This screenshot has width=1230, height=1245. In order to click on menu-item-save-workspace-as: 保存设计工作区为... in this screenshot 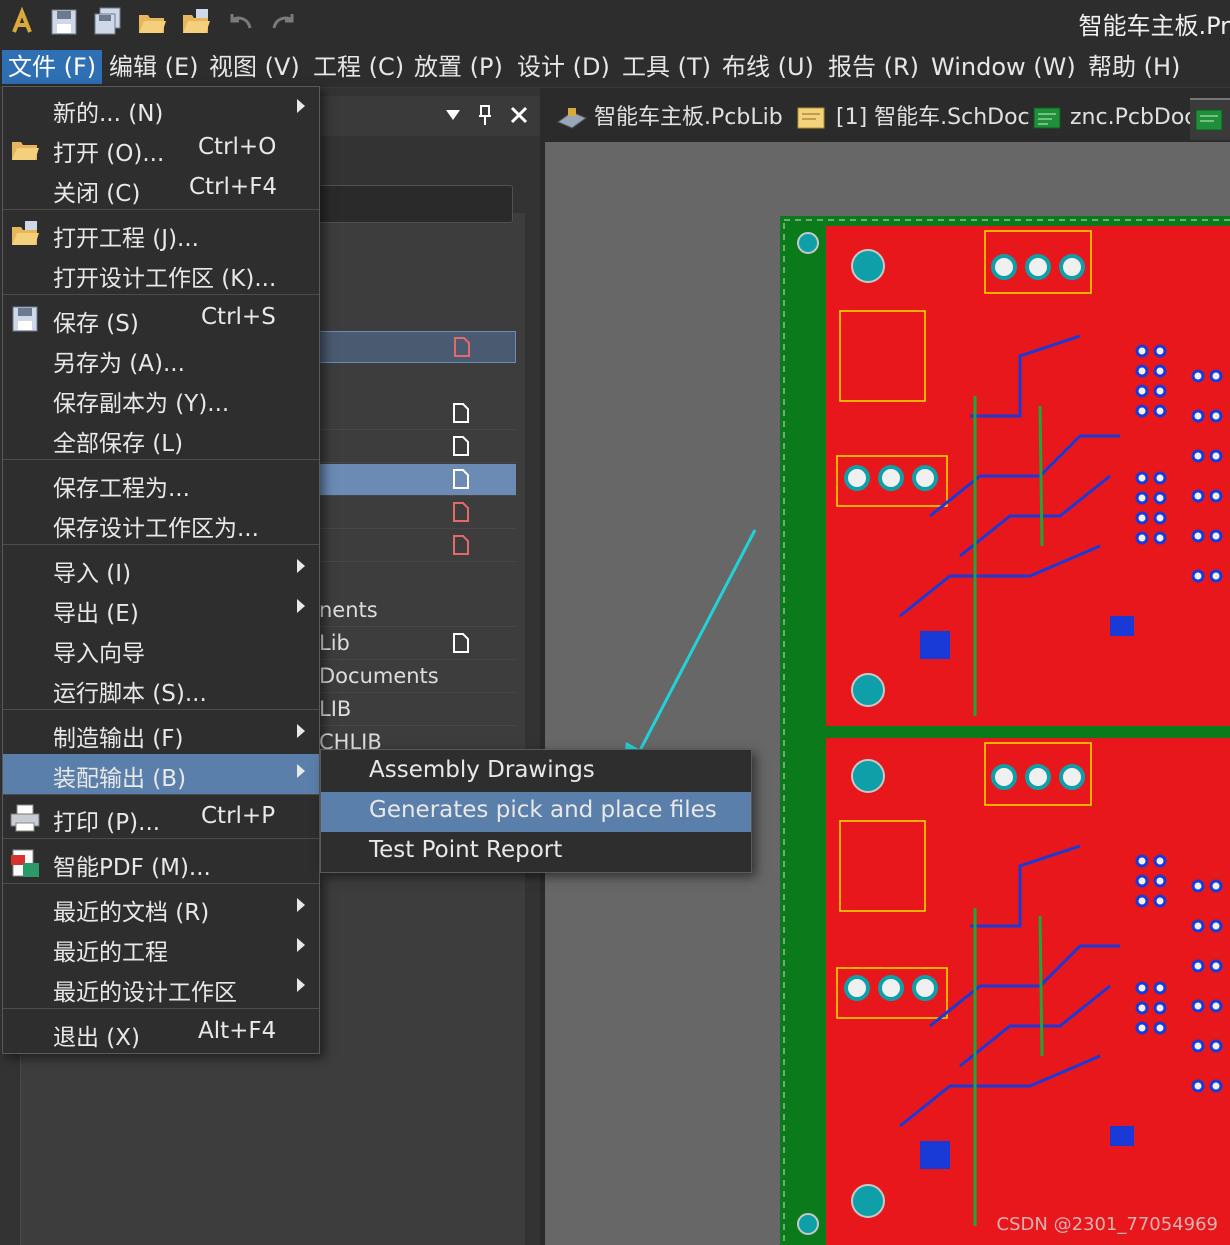, I will do `click(161, 524)`.